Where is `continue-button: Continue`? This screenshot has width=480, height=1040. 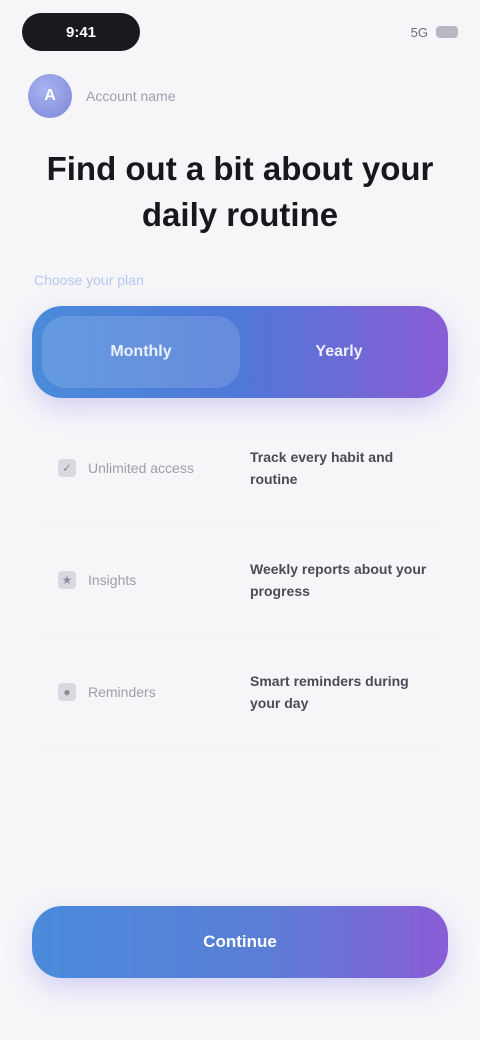
continue-button: Continue is located at coordinates (240, 942).